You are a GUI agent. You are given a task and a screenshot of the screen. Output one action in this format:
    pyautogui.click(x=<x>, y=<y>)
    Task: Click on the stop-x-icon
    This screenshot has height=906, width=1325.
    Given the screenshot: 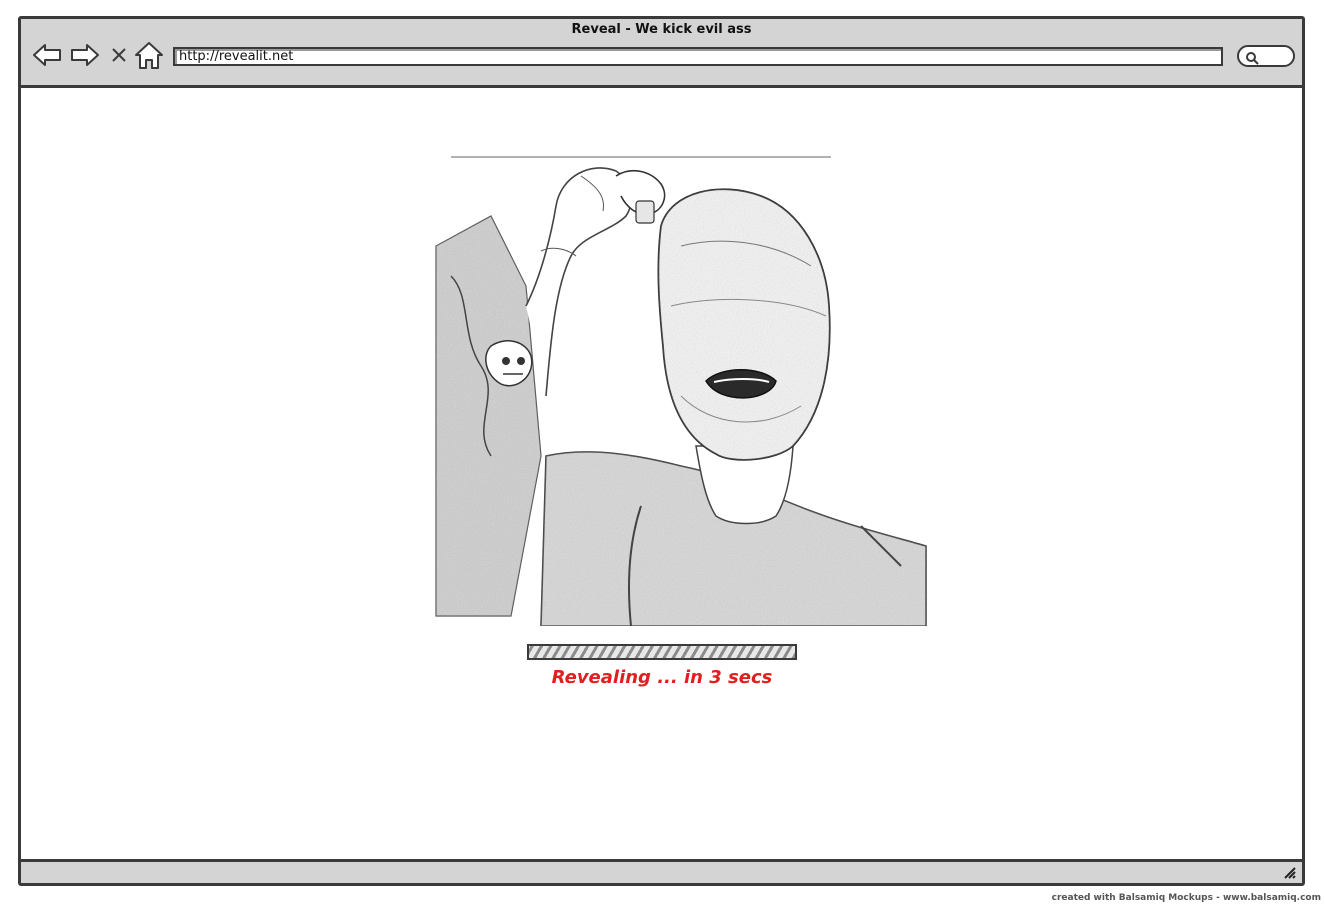 What is the action you would take?
    pyautogui.click(x=119, y=55)
    